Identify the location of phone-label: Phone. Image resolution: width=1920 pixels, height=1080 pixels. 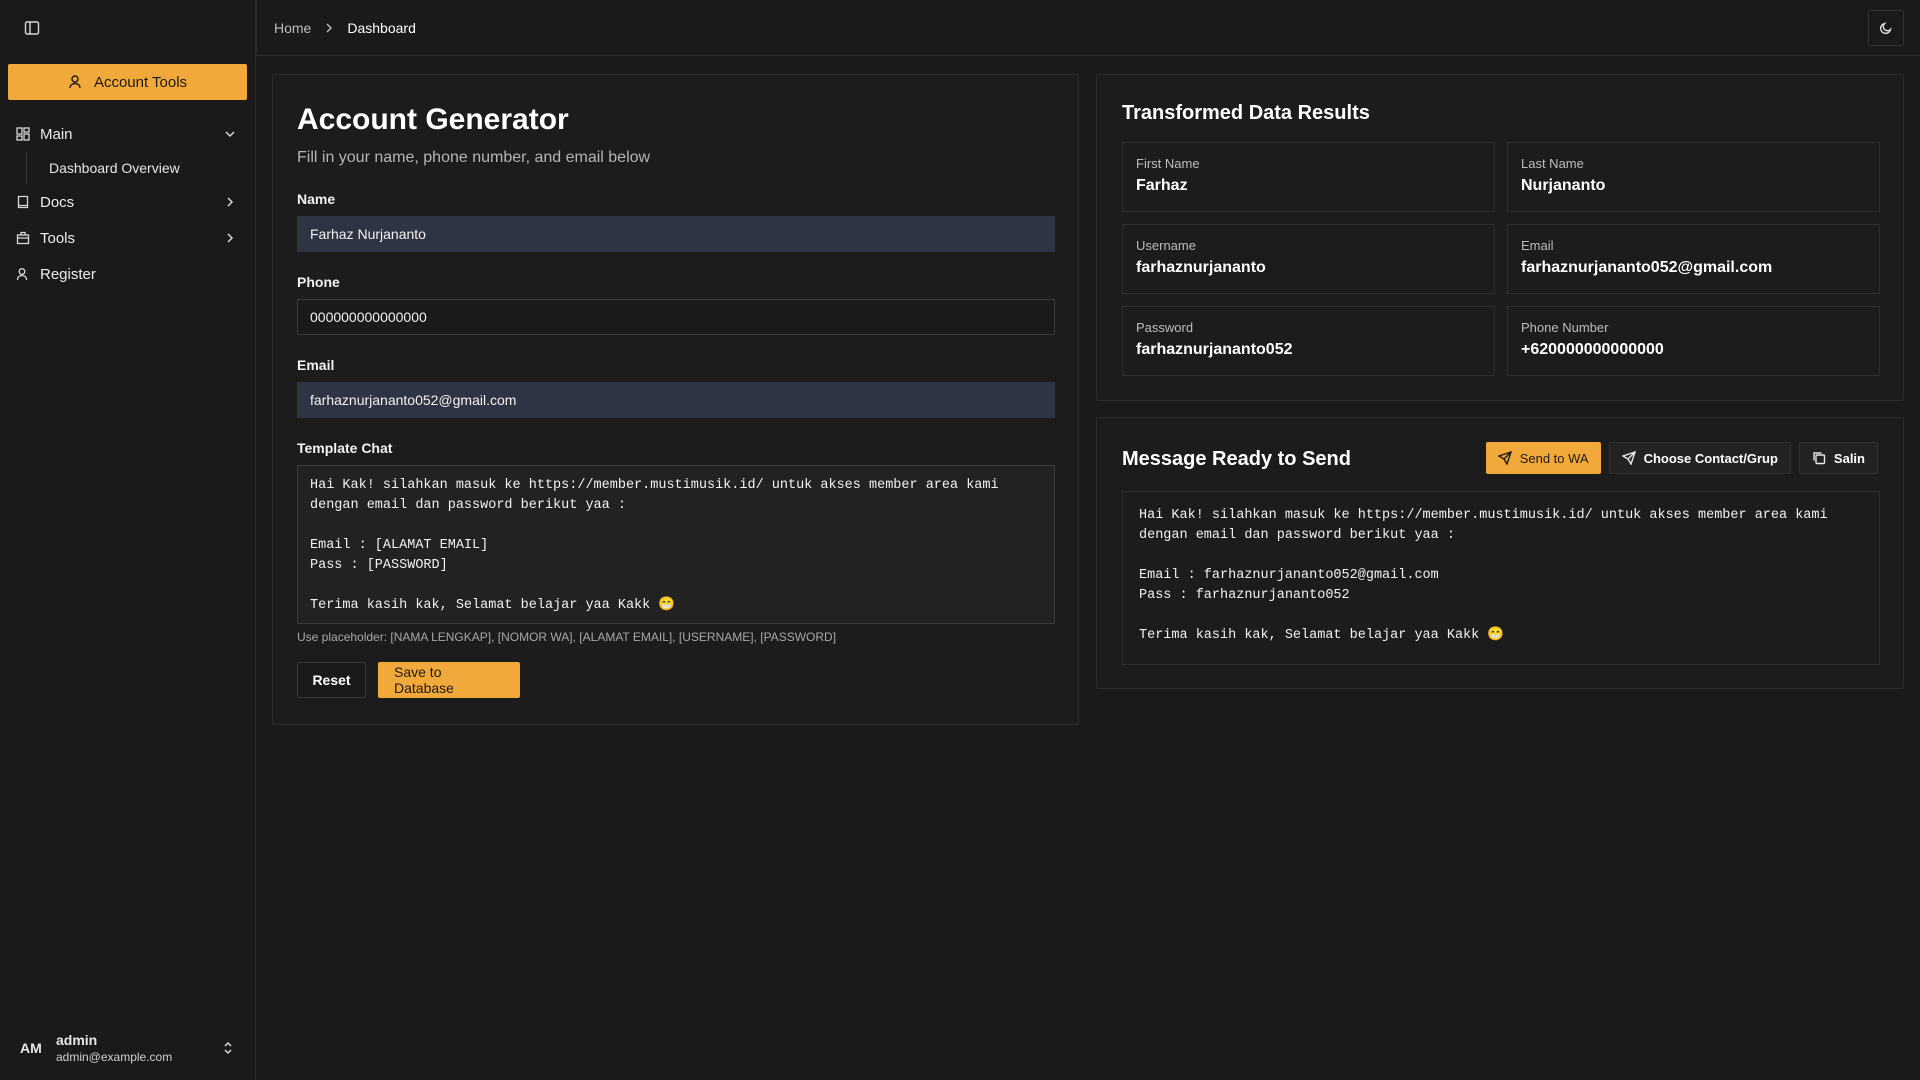
(318, 282).